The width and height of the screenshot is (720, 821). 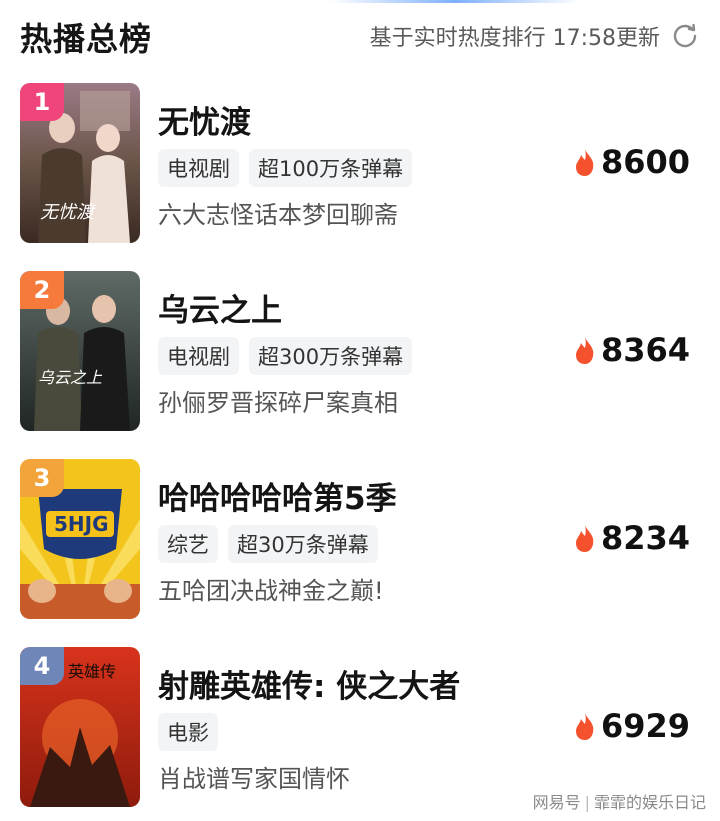 I want to click on show-title: 哈哈哈哈哈第5季, so click(x=277, y=495).